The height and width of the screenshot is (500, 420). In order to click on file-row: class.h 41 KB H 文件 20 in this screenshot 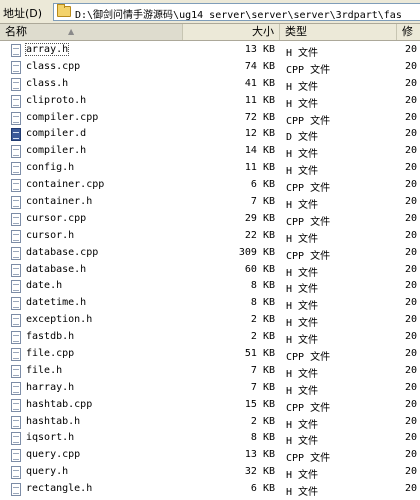, I will do `click(210, 84)`.